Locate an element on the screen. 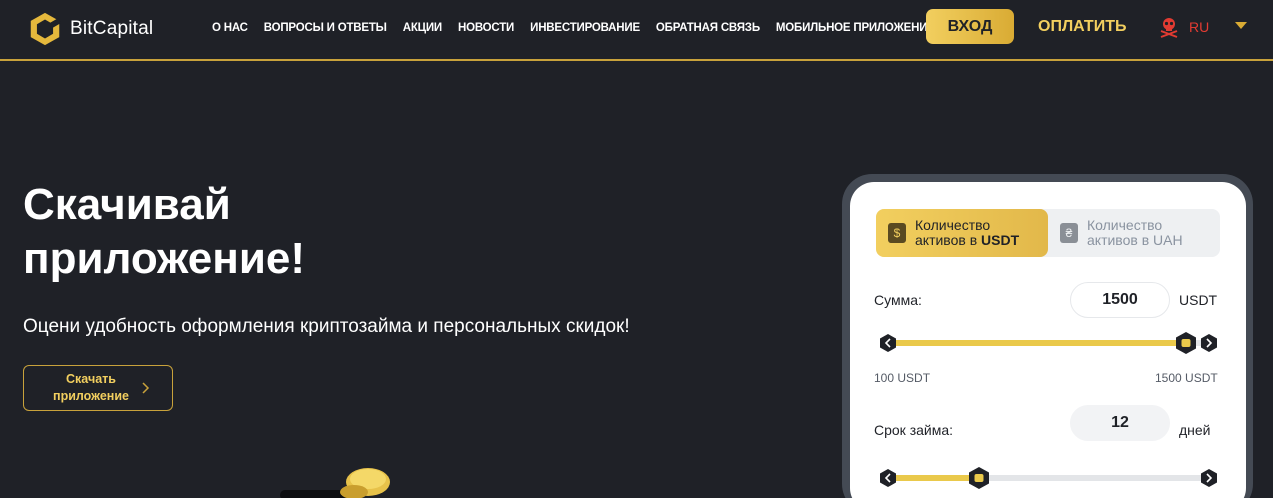 The image size is (1273, 498). nav-item-feedback: ОБРАТНАЯ СВЯЗЬ is located at coordinates (708, 28).